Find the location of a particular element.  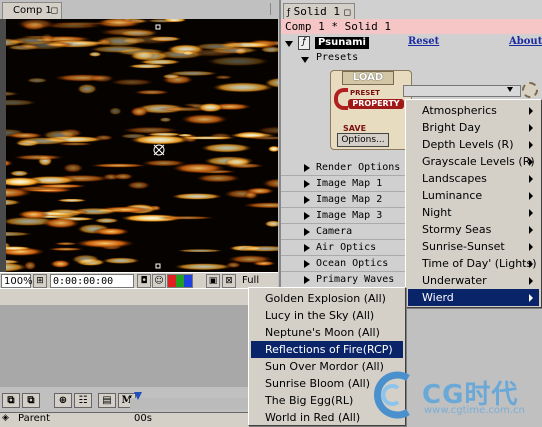

chevron-down-icon is located at coordinates (510, 89).